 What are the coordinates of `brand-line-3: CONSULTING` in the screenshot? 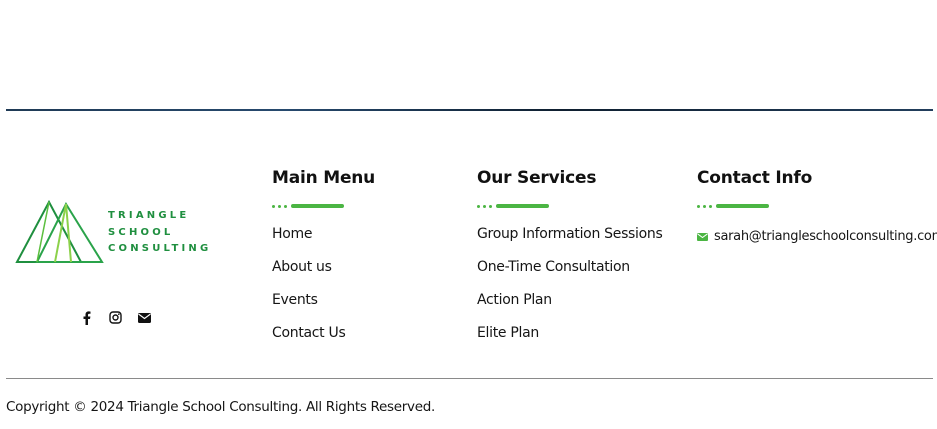 It's located at (160, 248).